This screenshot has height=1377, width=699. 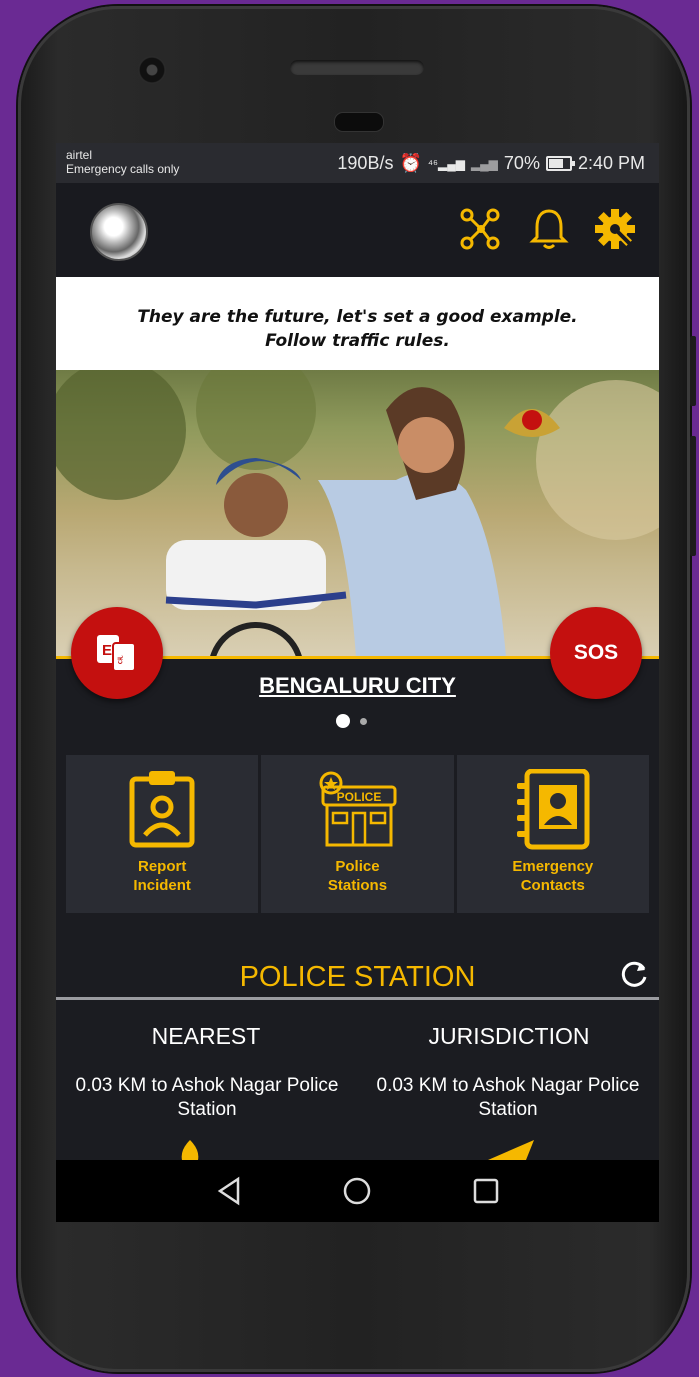 What do you see at coordinates (410, 163) in the screenshot?
I see `alarm-icon: ⏰` at bounding box center [410, 163].